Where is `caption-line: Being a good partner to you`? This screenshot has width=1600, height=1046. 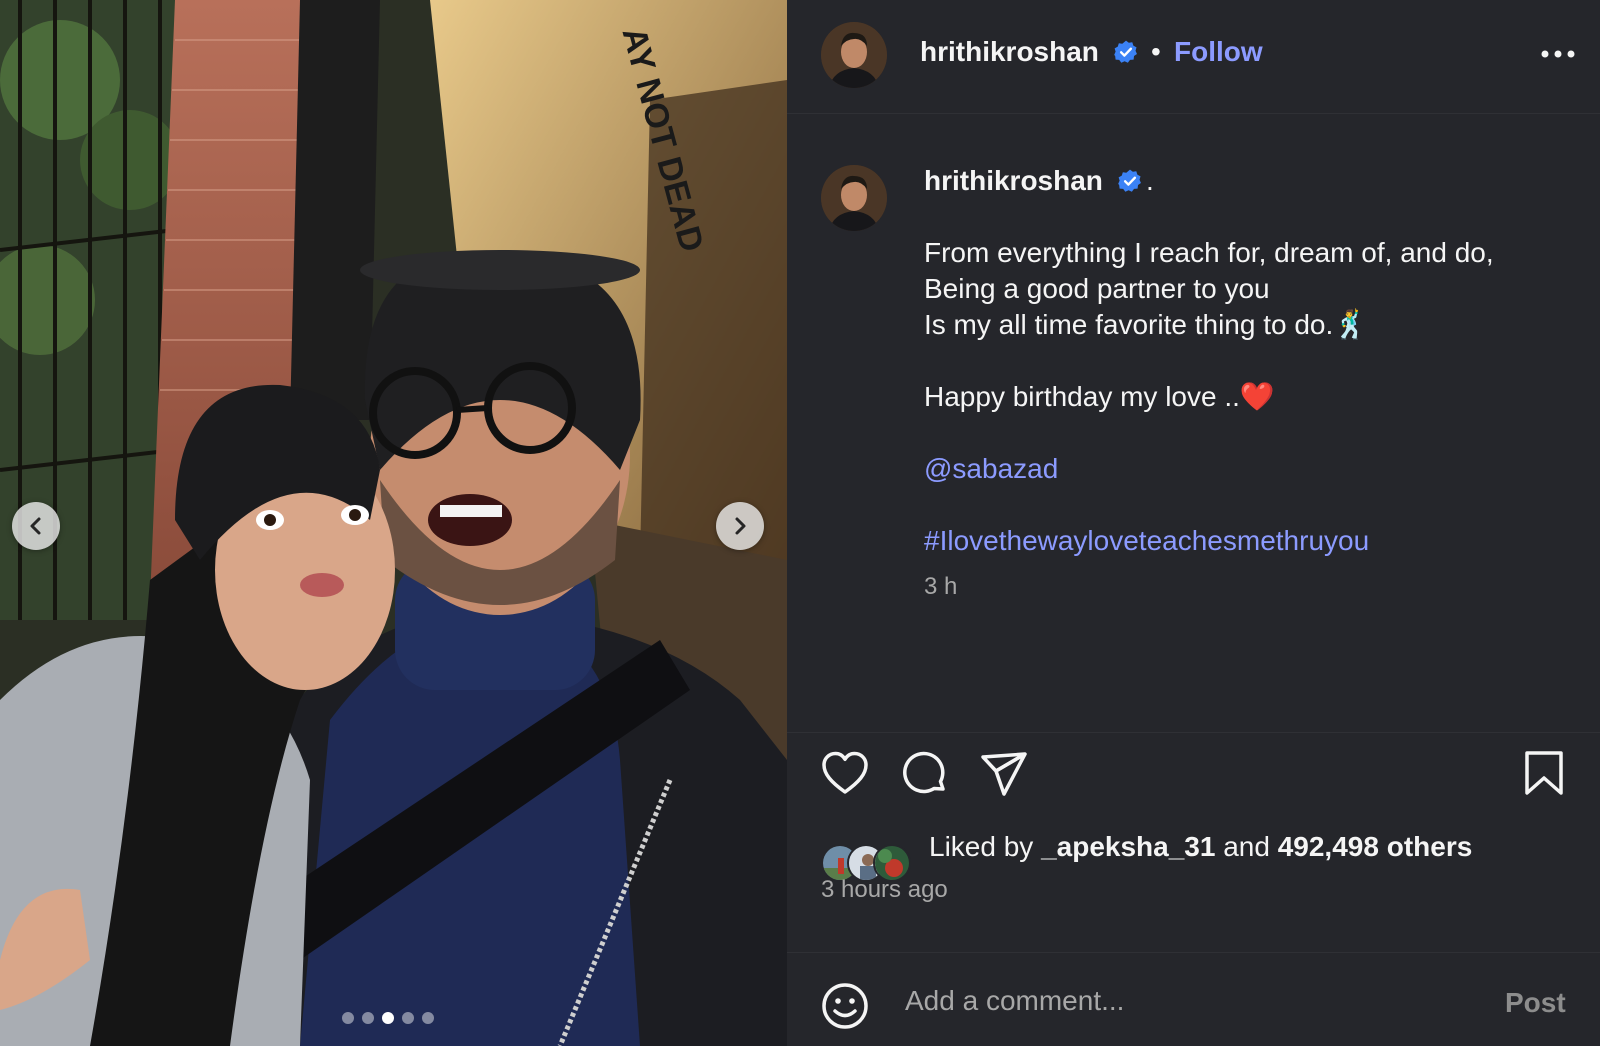
caption-line: Being a good partner to you is located at coordinates (1097, 288).